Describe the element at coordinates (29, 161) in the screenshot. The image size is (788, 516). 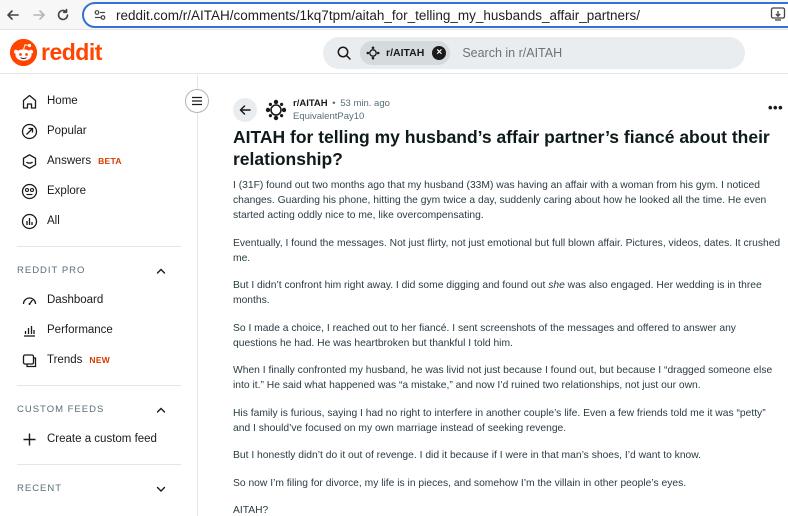
I see `answers-icon` at that location.